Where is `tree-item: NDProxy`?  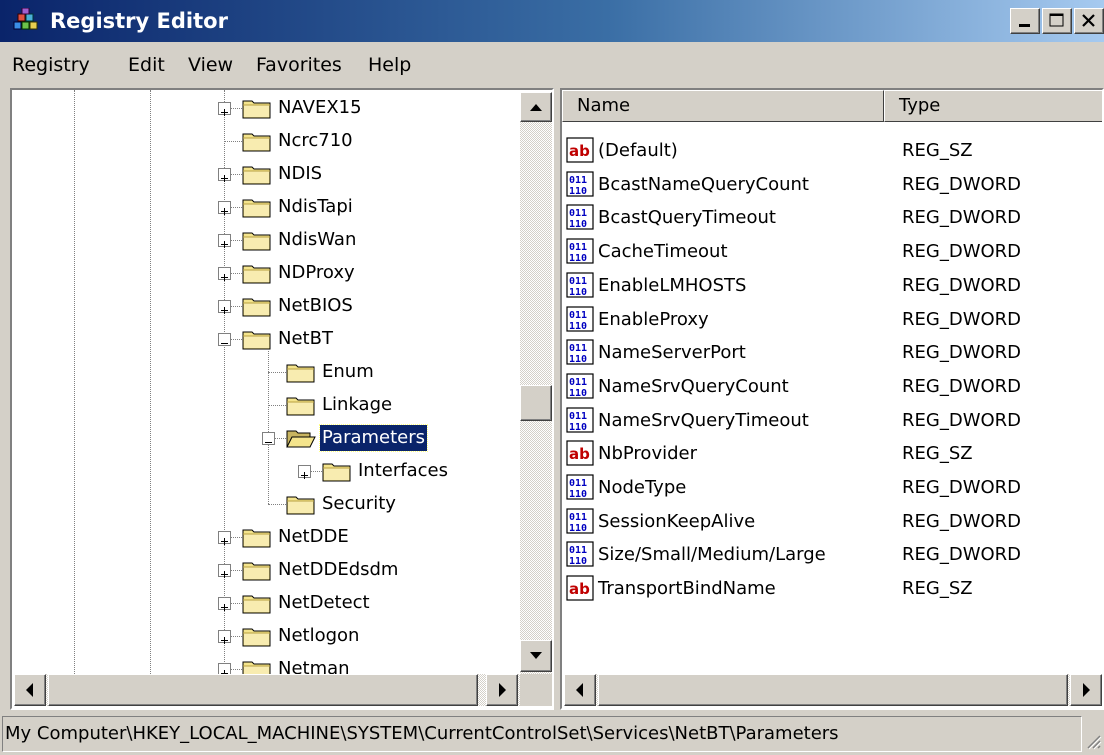
tree-item: NDProxy is located at coordinates (262, 273).